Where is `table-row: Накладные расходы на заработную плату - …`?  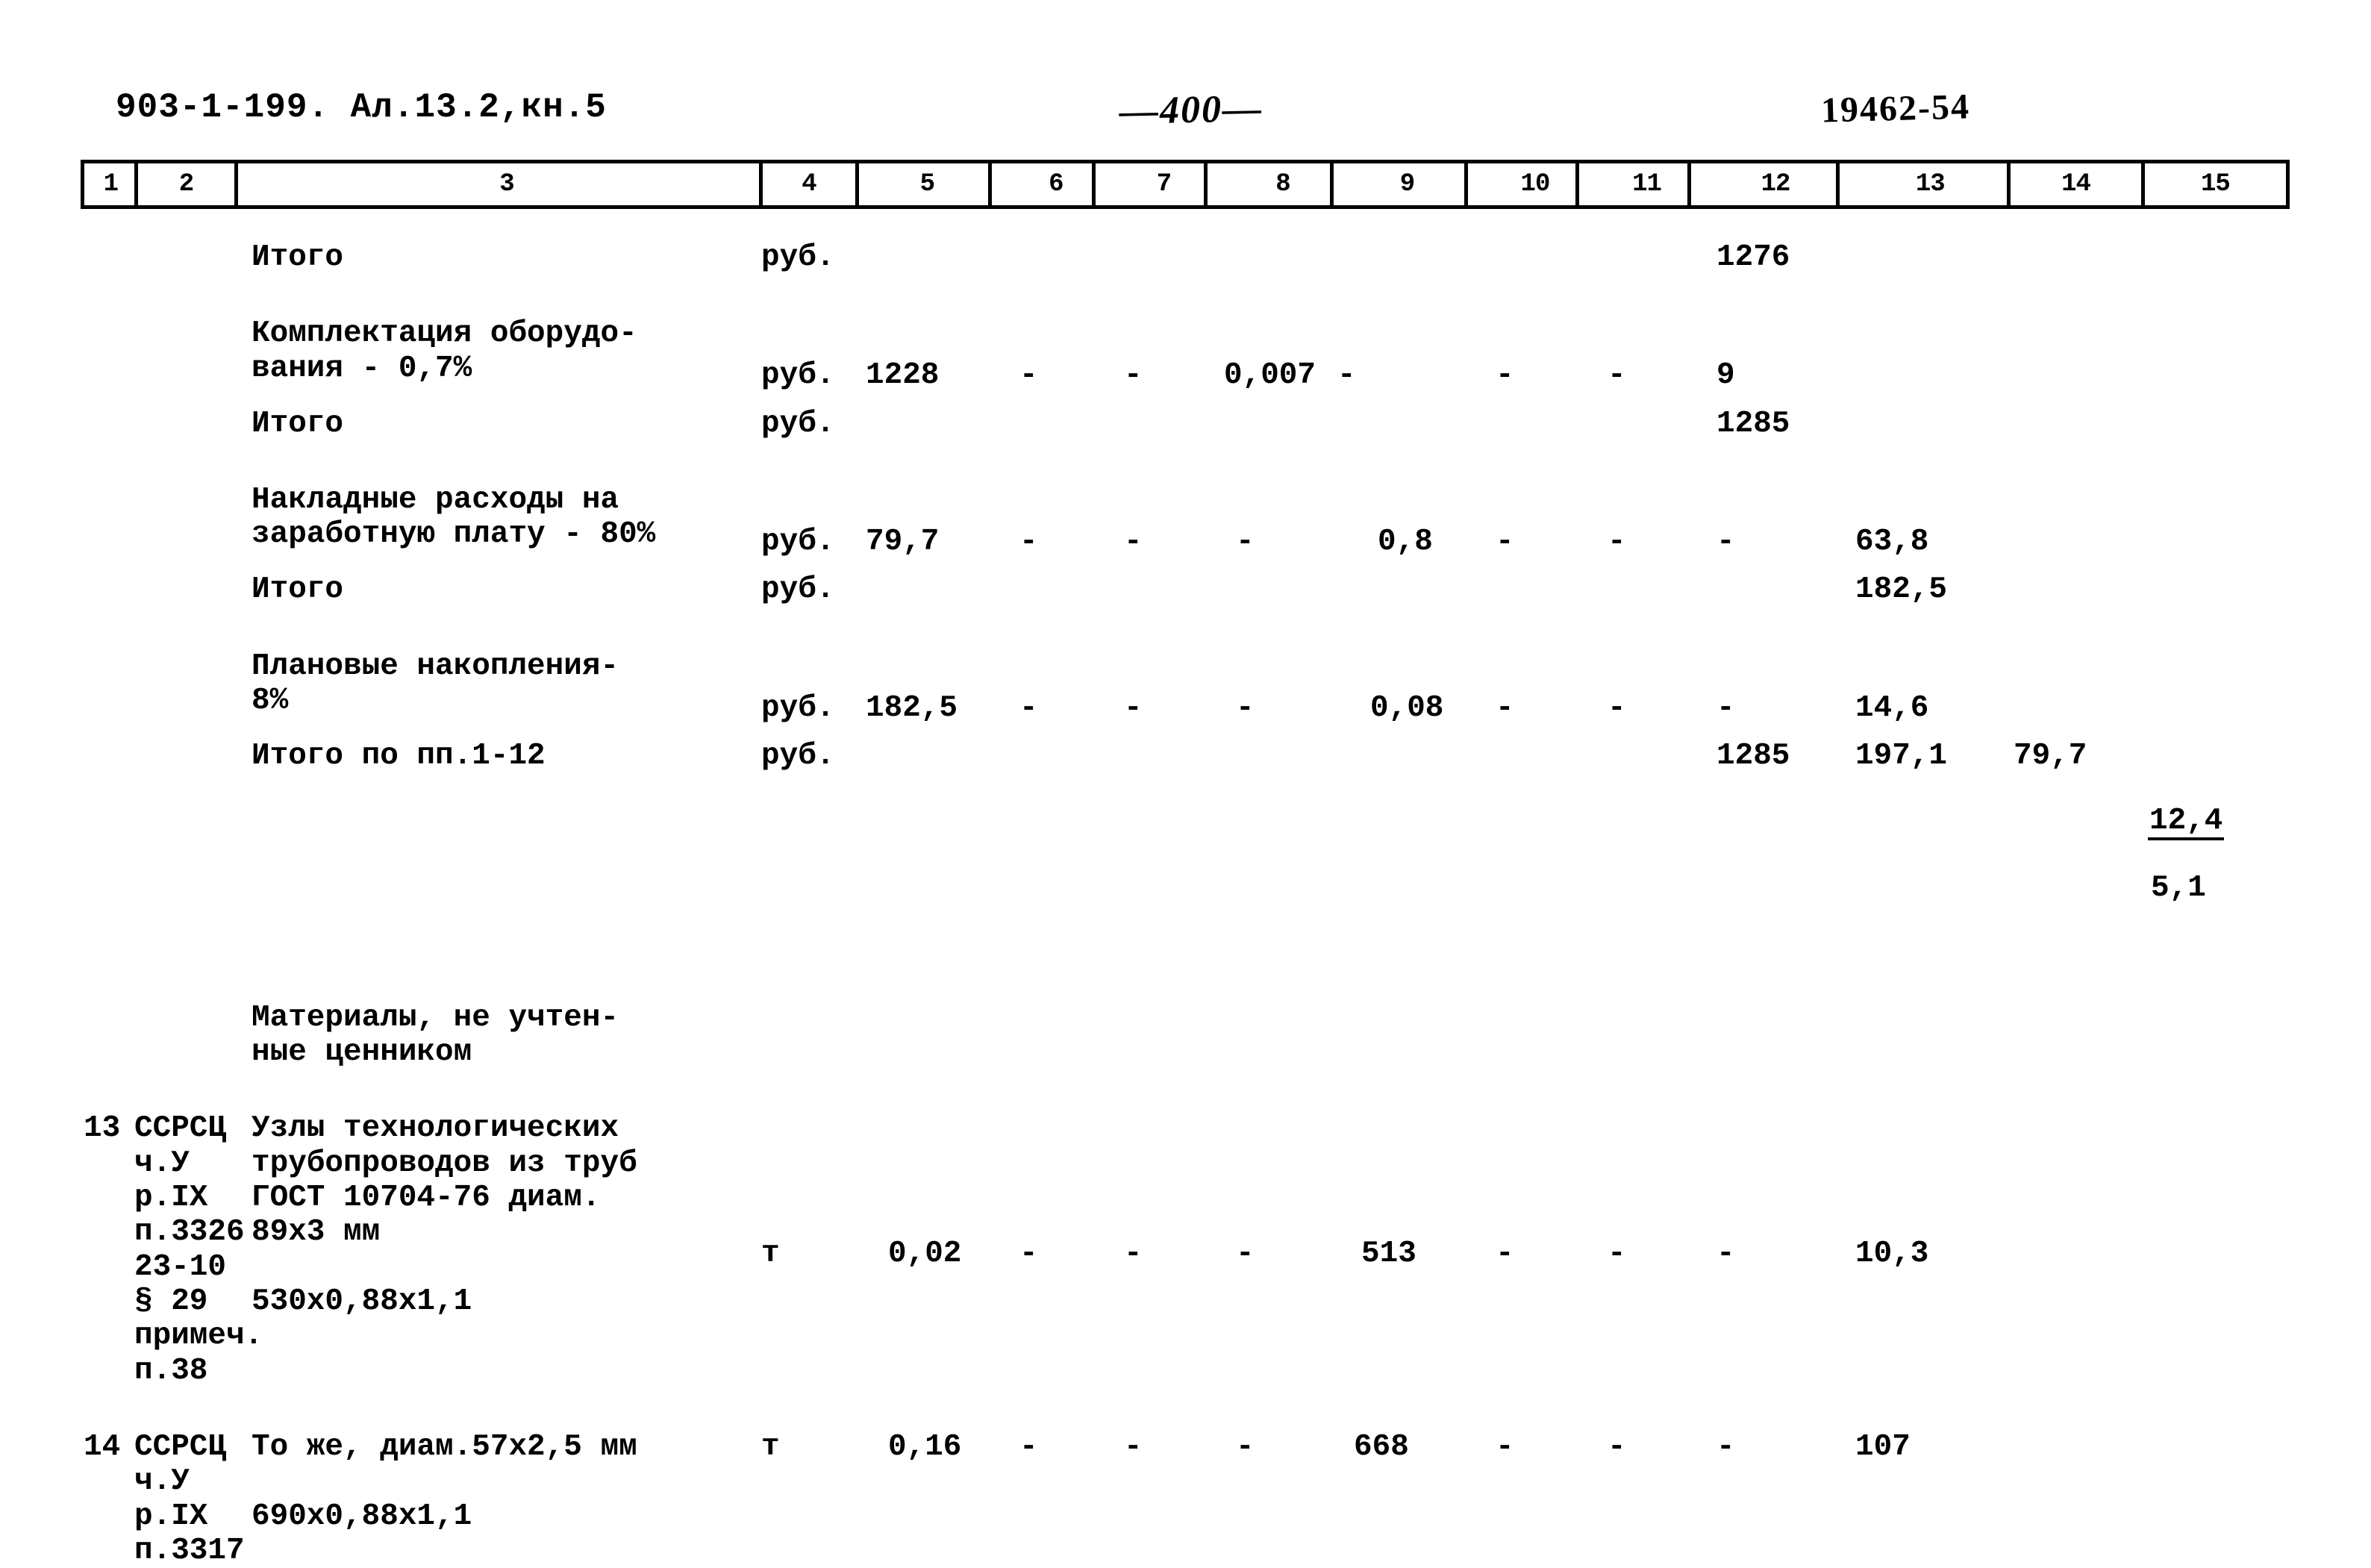 table-row: Накладные расходы на заработную плату - … is located at coordinates (1185, 521).